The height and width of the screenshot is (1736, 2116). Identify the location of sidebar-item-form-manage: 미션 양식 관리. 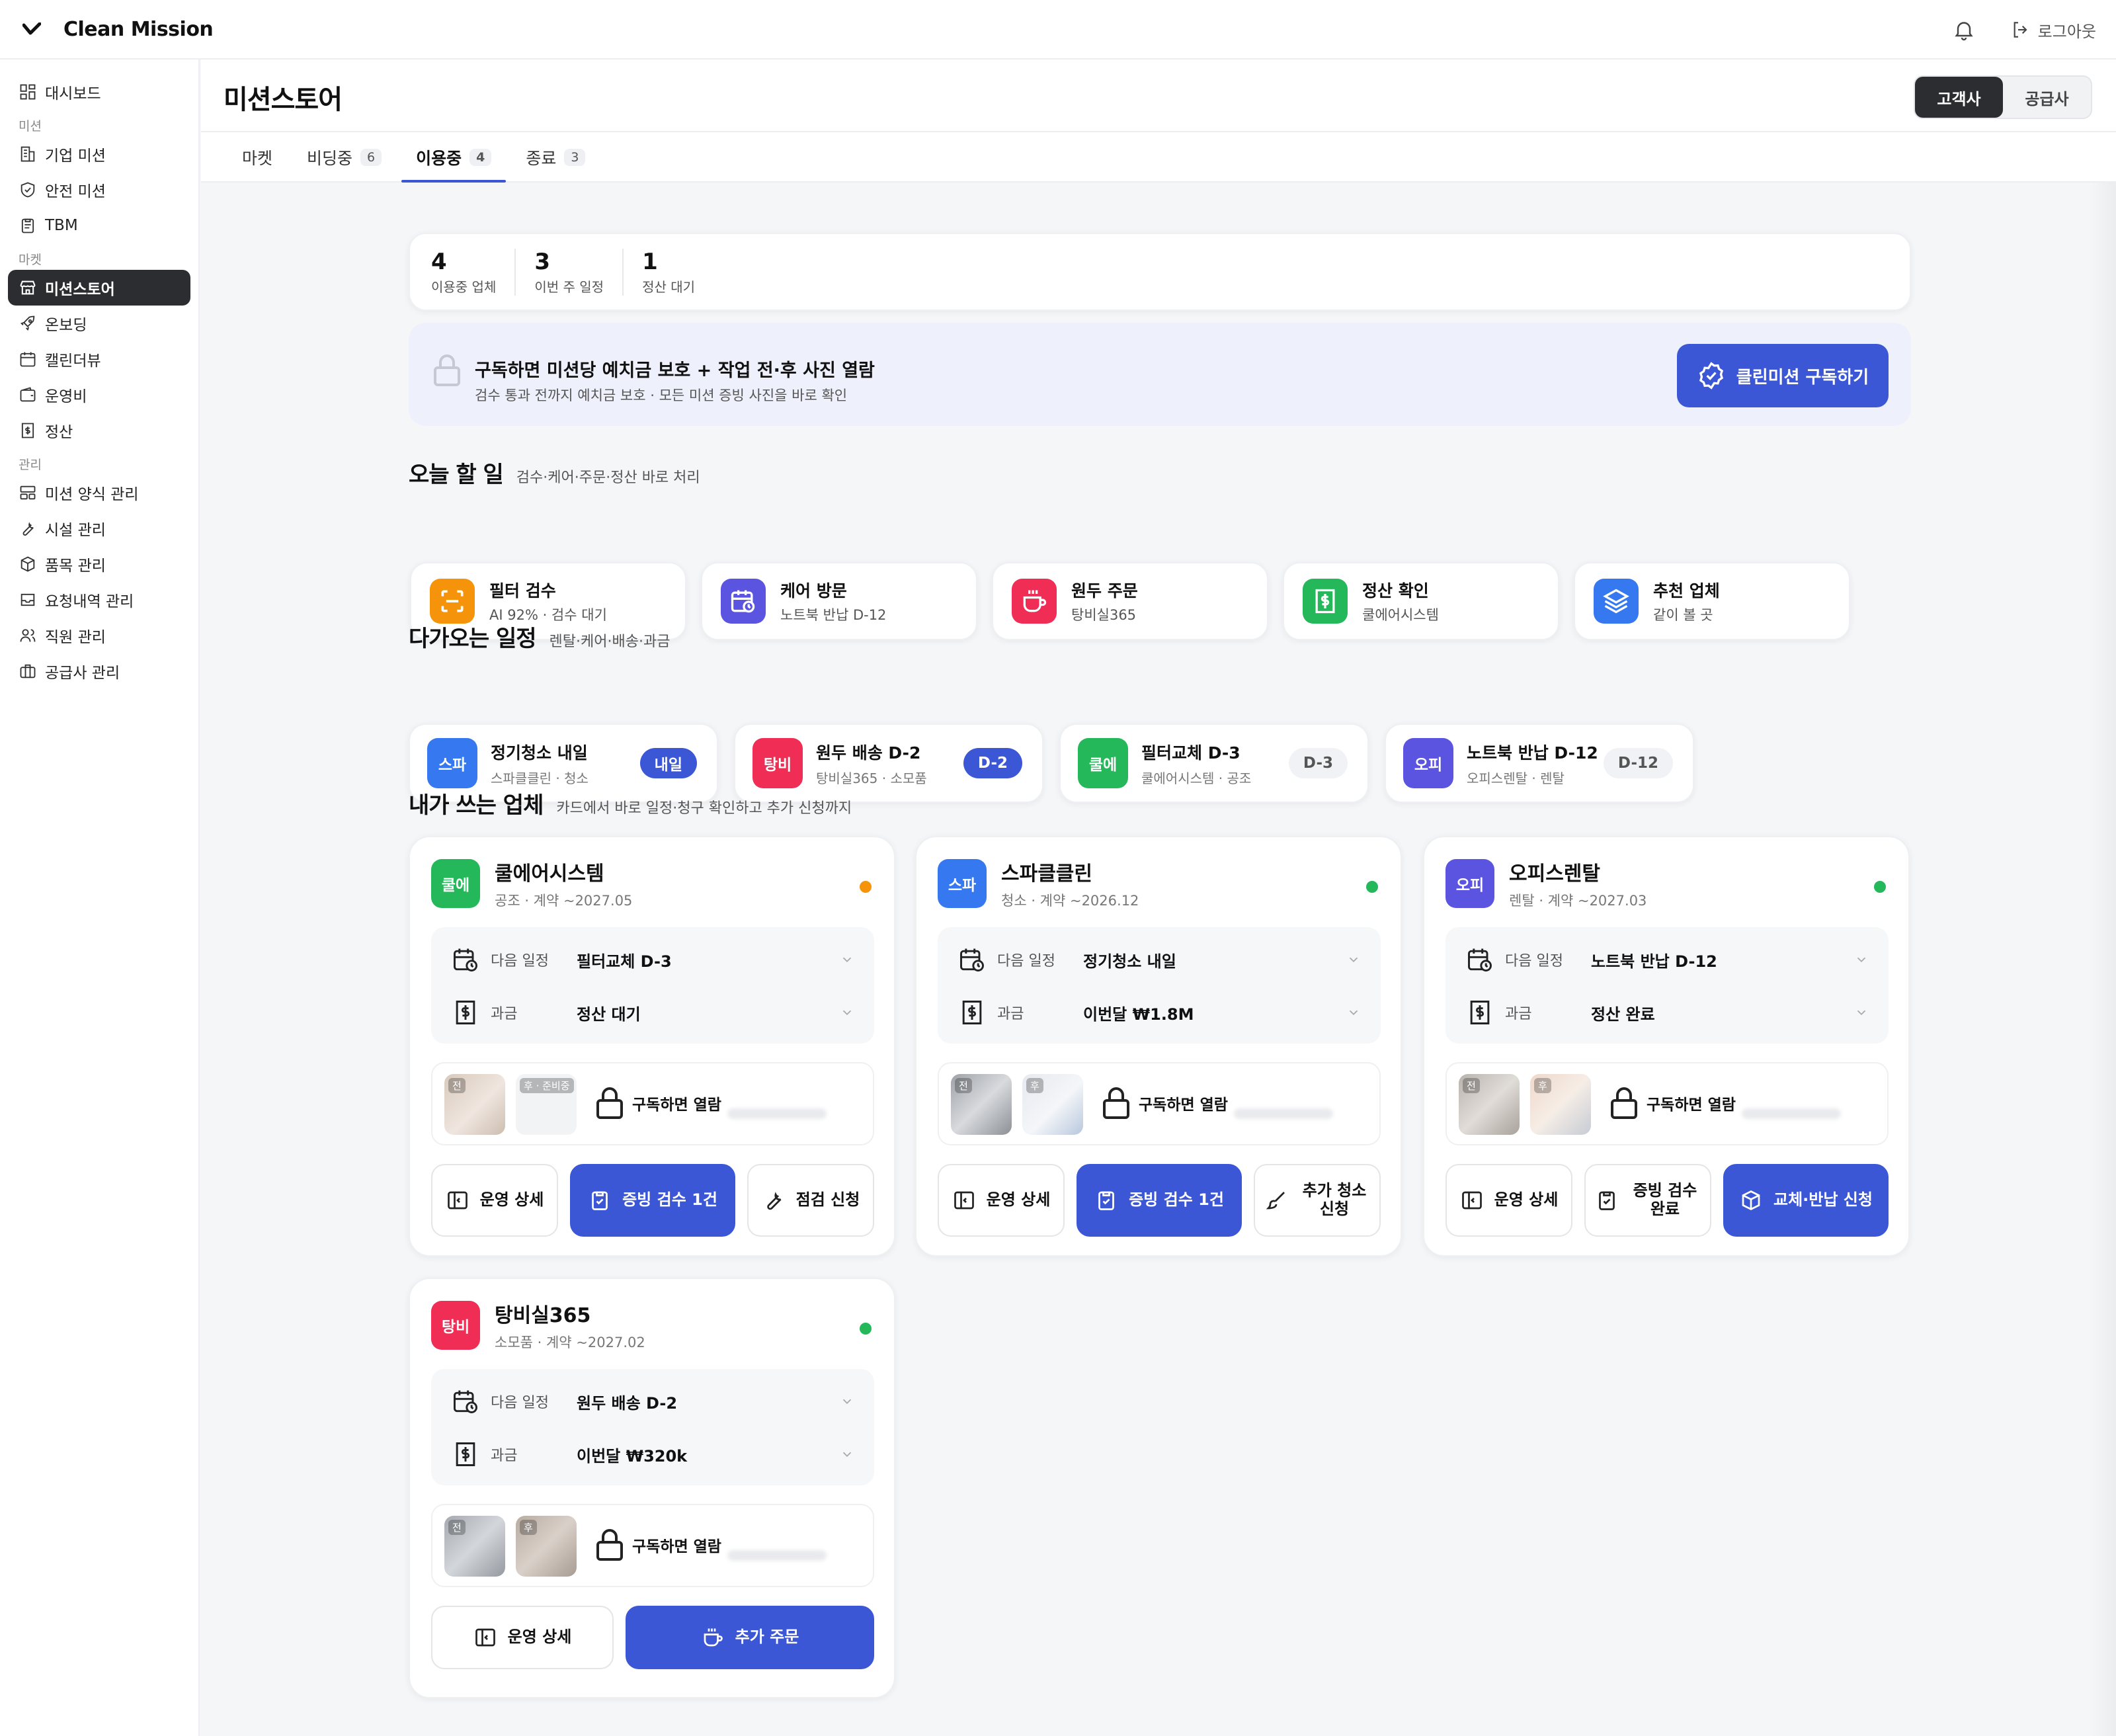
(99, 493).